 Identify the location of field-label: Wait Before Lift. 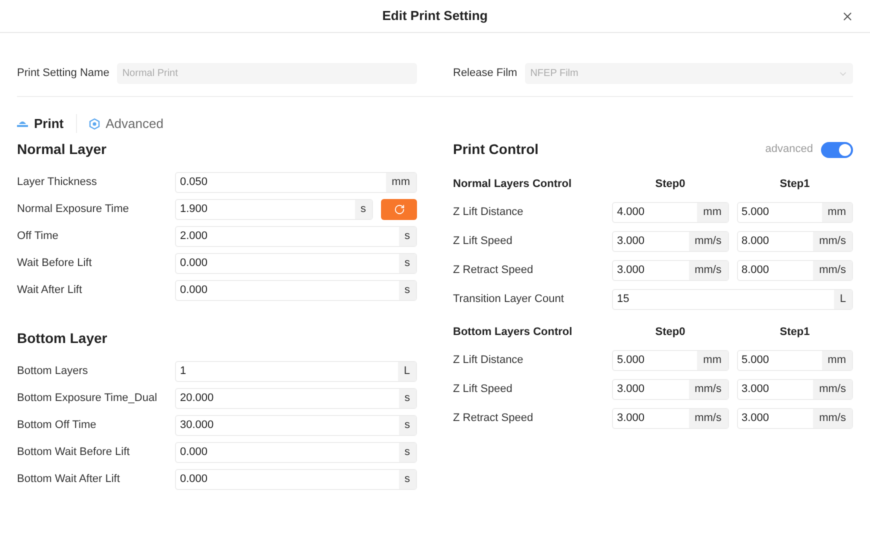
(55, 264).